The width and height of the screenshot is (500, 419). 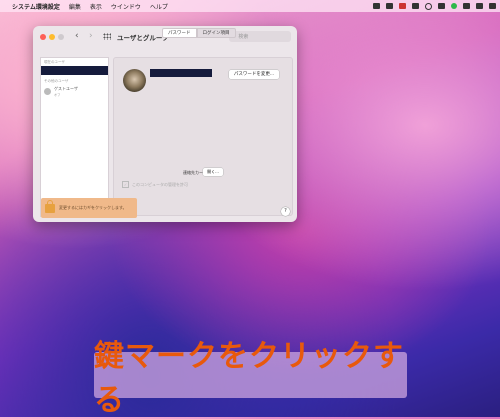 What do you see at coordinates (250, 6) in the screenshot?
I see `menu-bar: システム環境設定 編集 表示 ウインドウ ヘルプ` at bounding box center [250, 6].